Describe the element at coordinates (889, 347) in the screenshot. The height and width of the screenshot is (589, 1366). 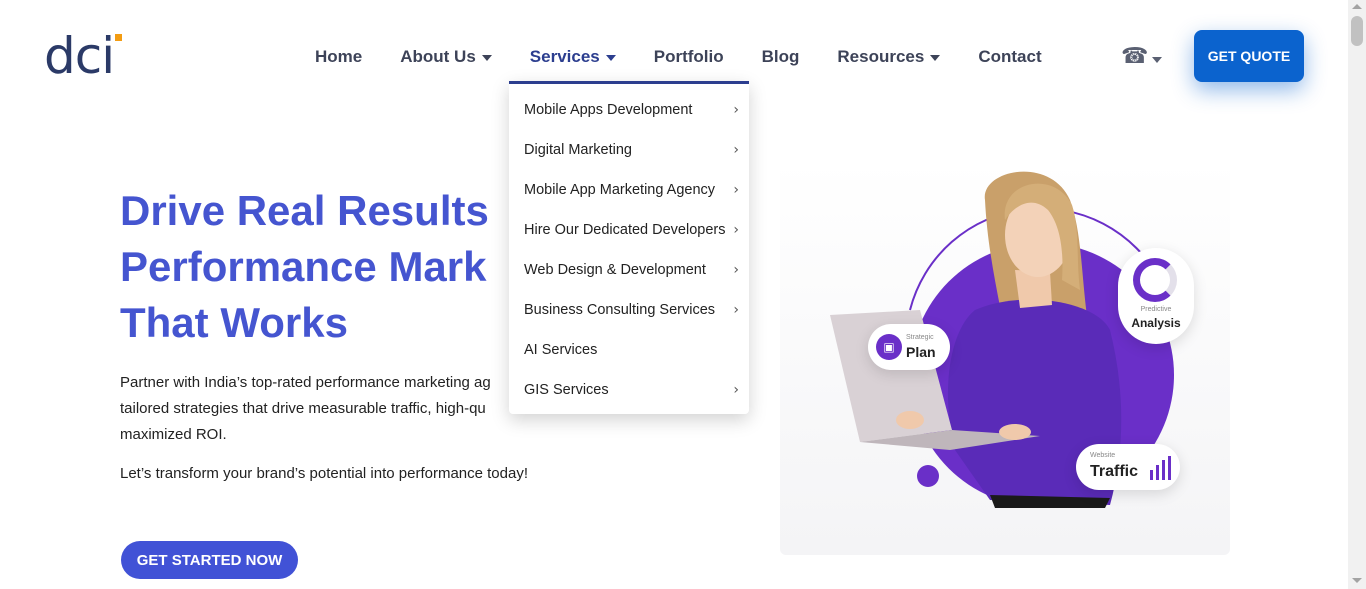
I see `presentation-icon: ▣` at that location.